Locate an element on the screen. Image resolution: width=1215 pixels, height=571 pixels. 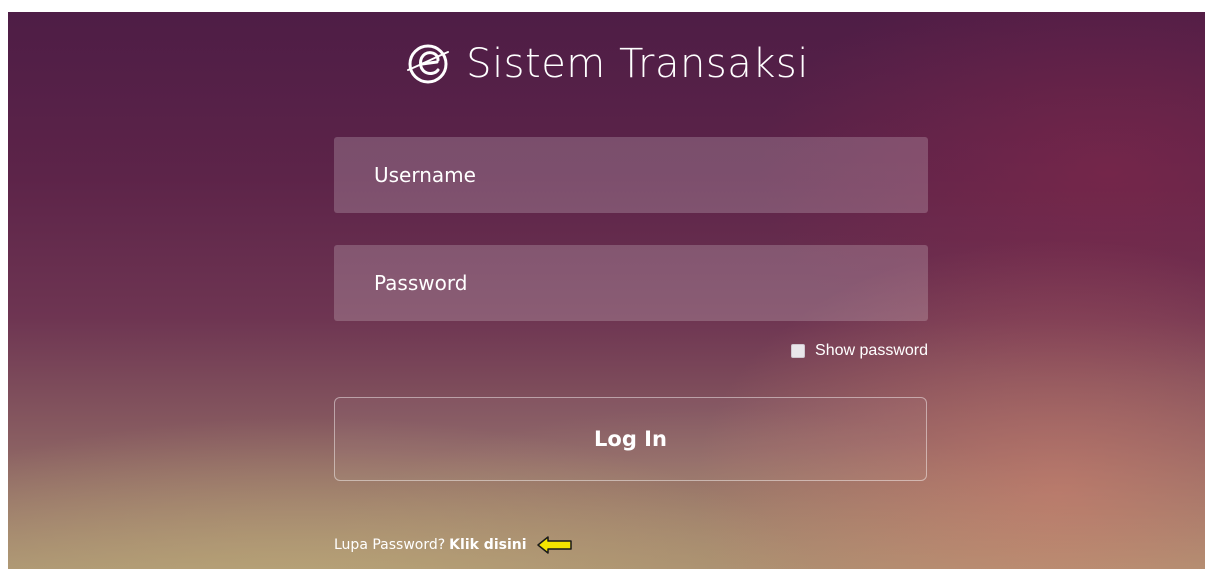
forgot-password-link: Klik disini is located at coordinates (487, 545).